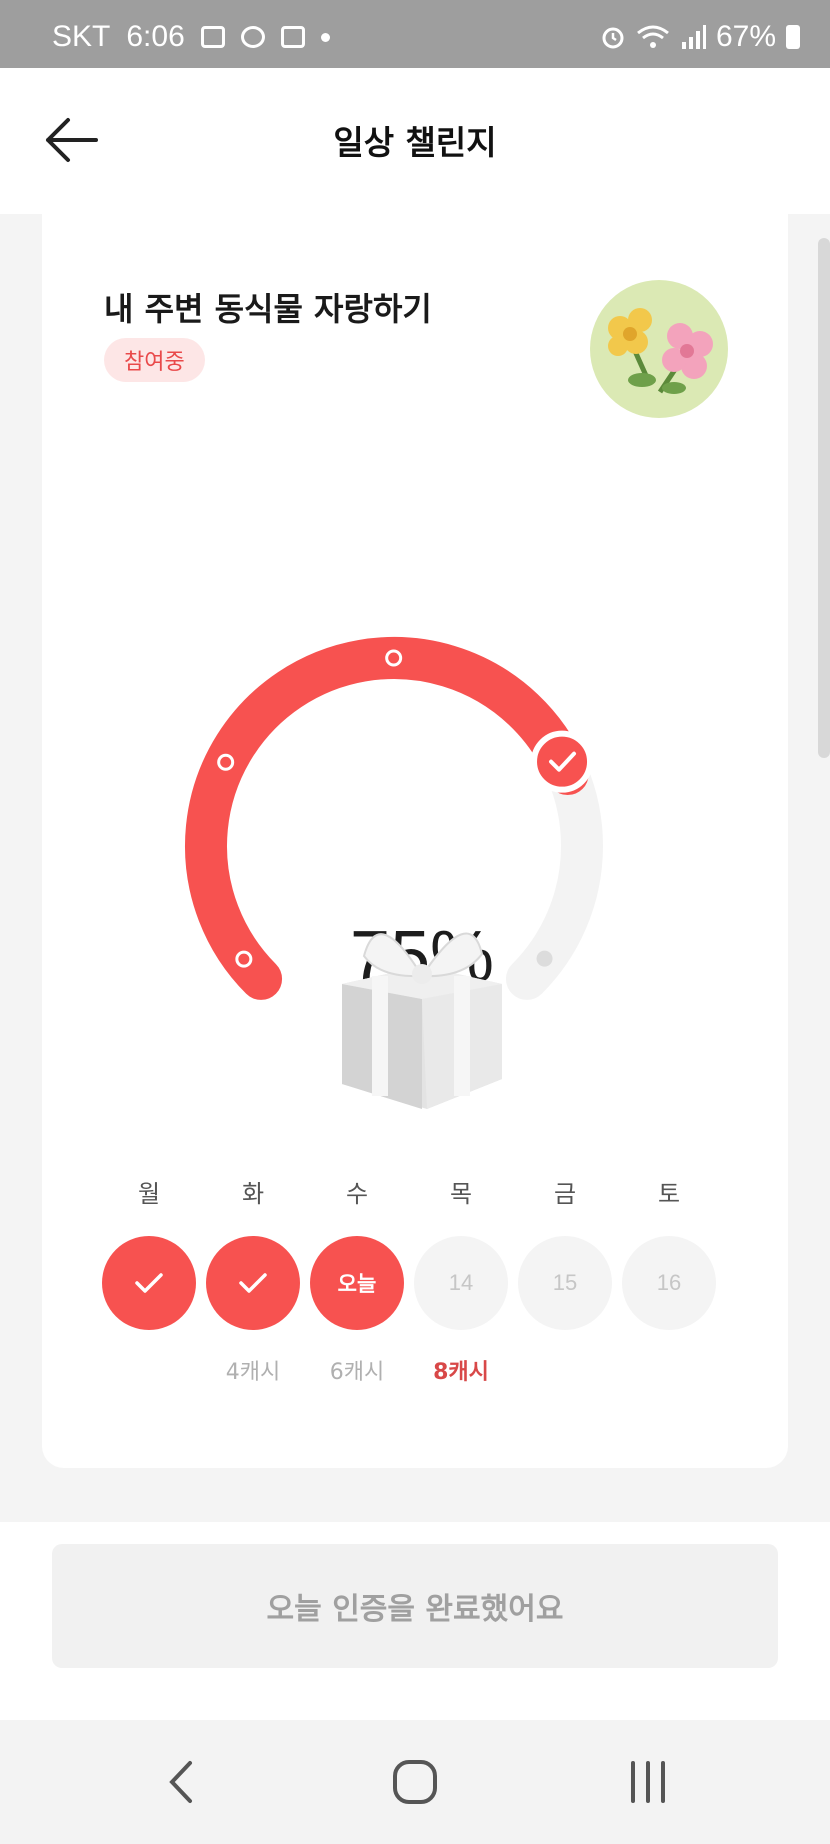 The height and width of the screenshot is (1844, 830). I want to click on system-nav-bar, so click(415, 1782).